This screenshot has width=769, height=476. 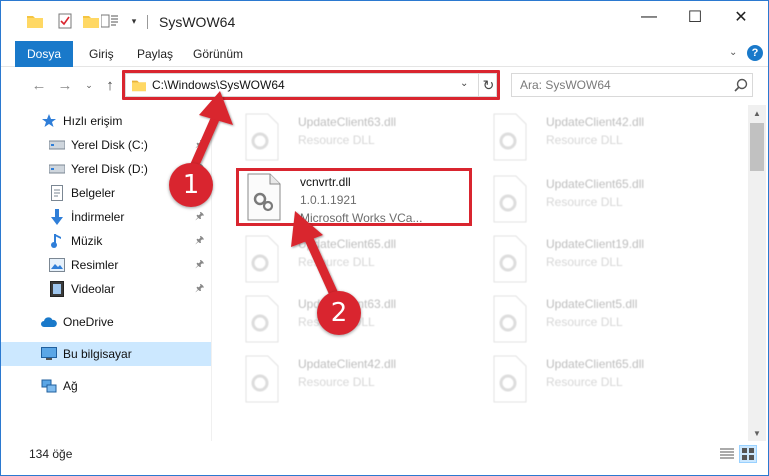 I want to click on sidebar-item-label: İndirmeler, so click(x=98, y=217).